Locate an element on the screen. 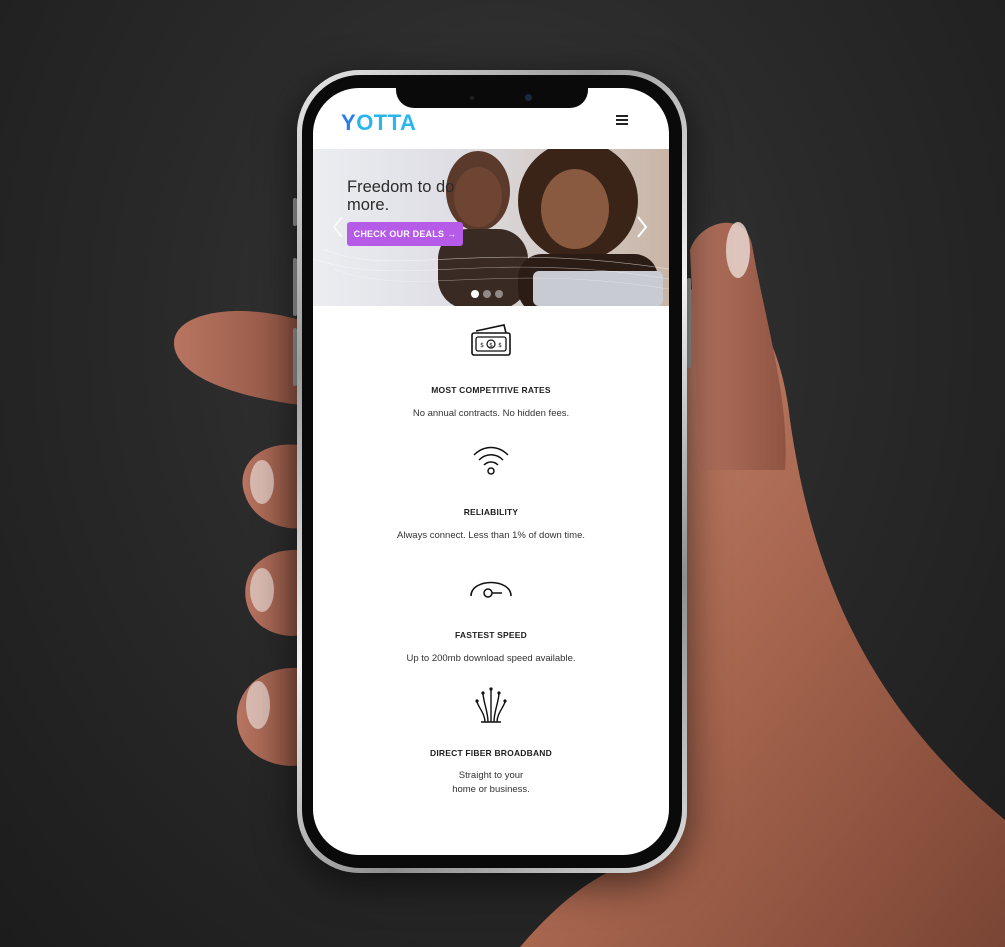 This screenshot has width=1005, height=947. chevron-right-icon is located at coordinates (642, 227).